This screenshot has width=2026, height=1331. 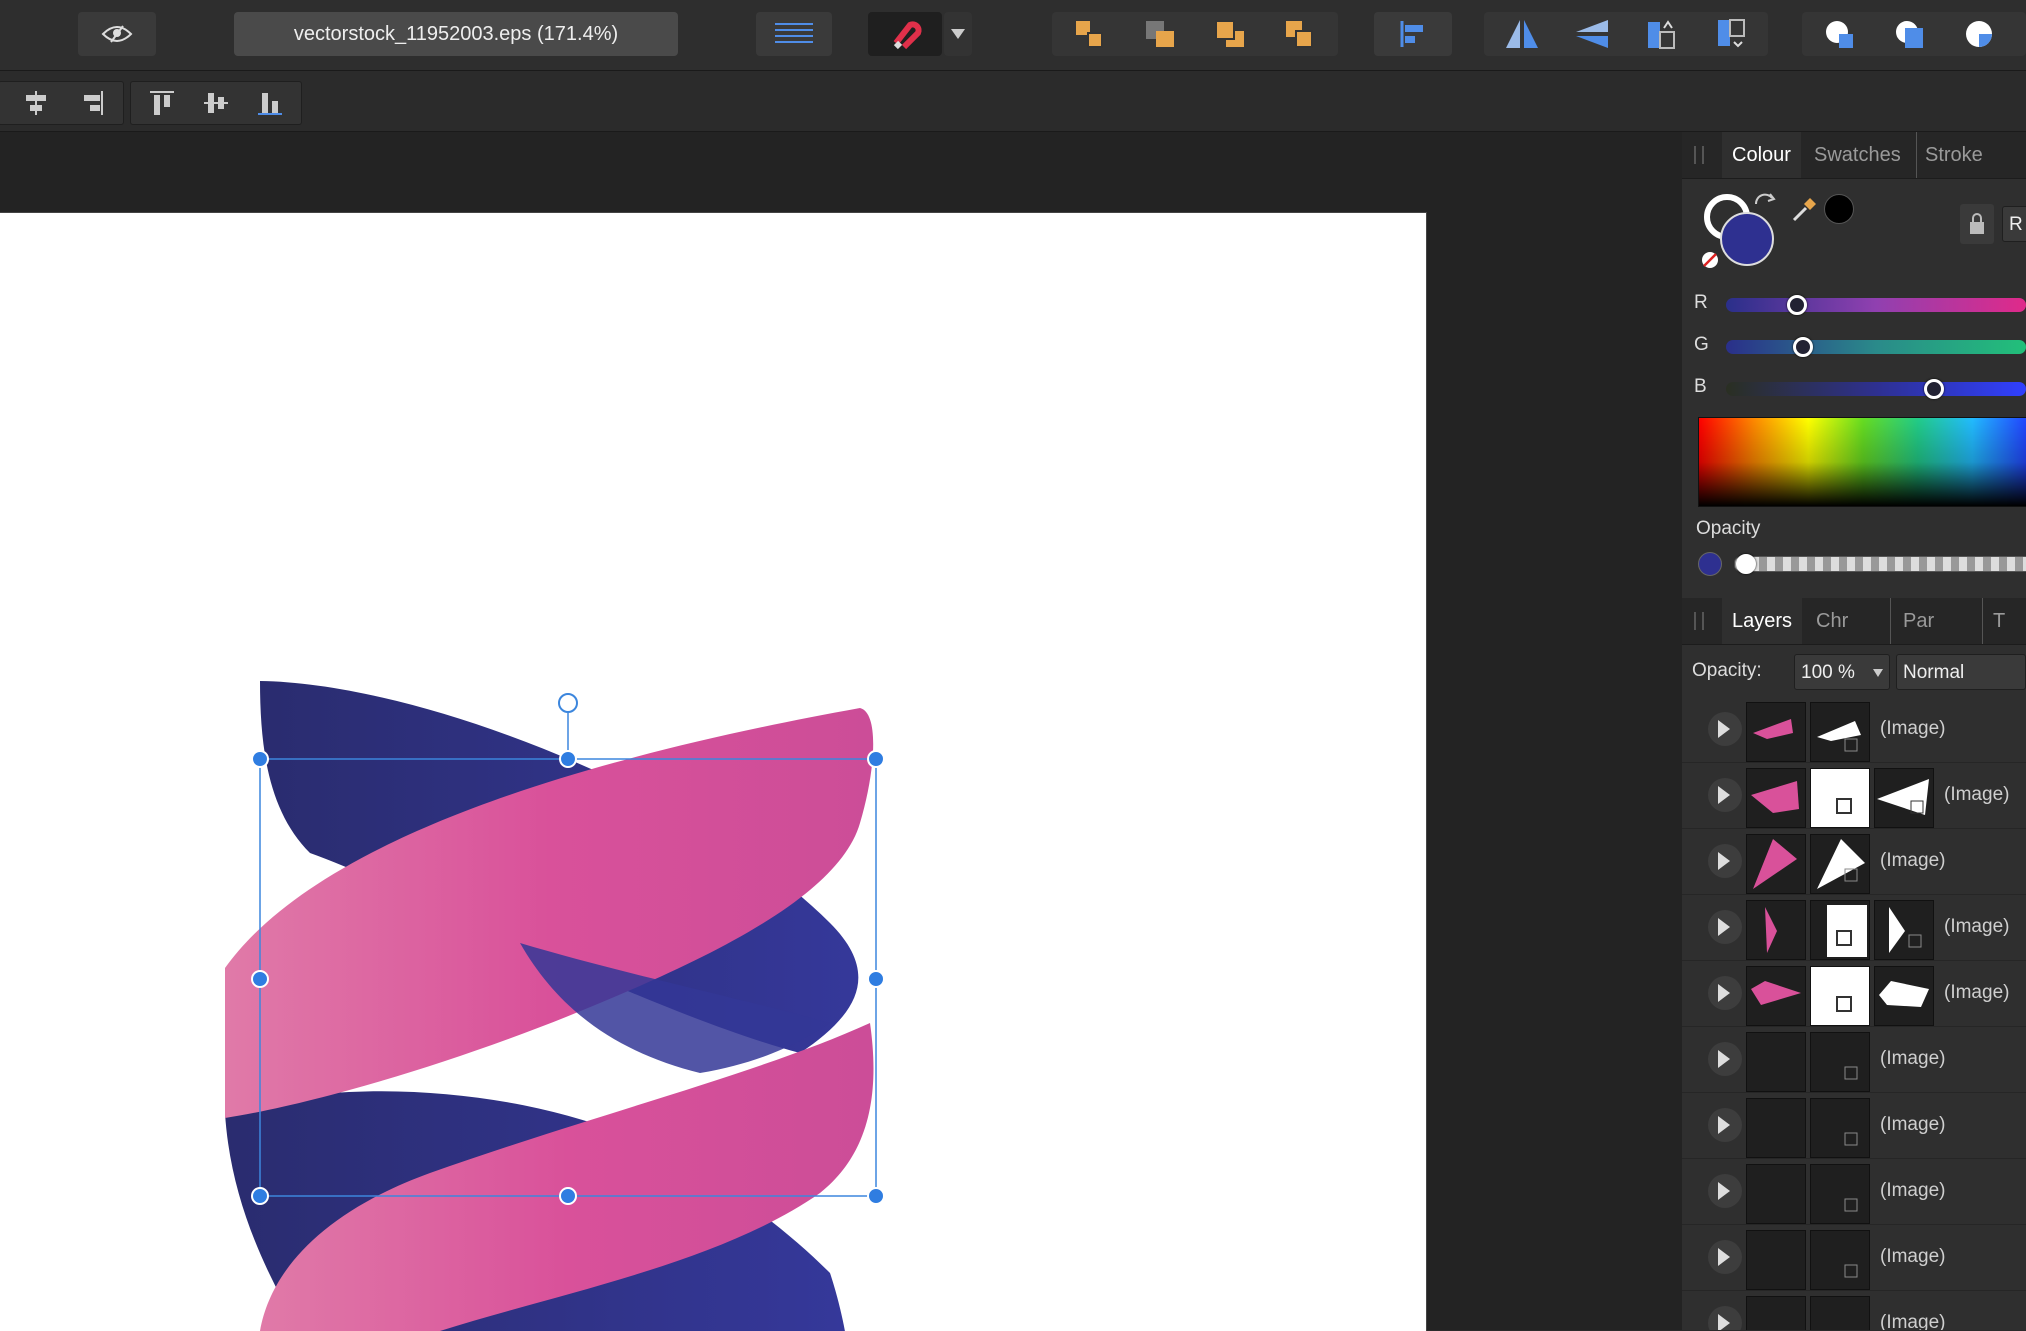 What do you see at coordinates (1862, 462) in the screenshot?
I see `colour-spectrum` at bounding box center [1862, 462].